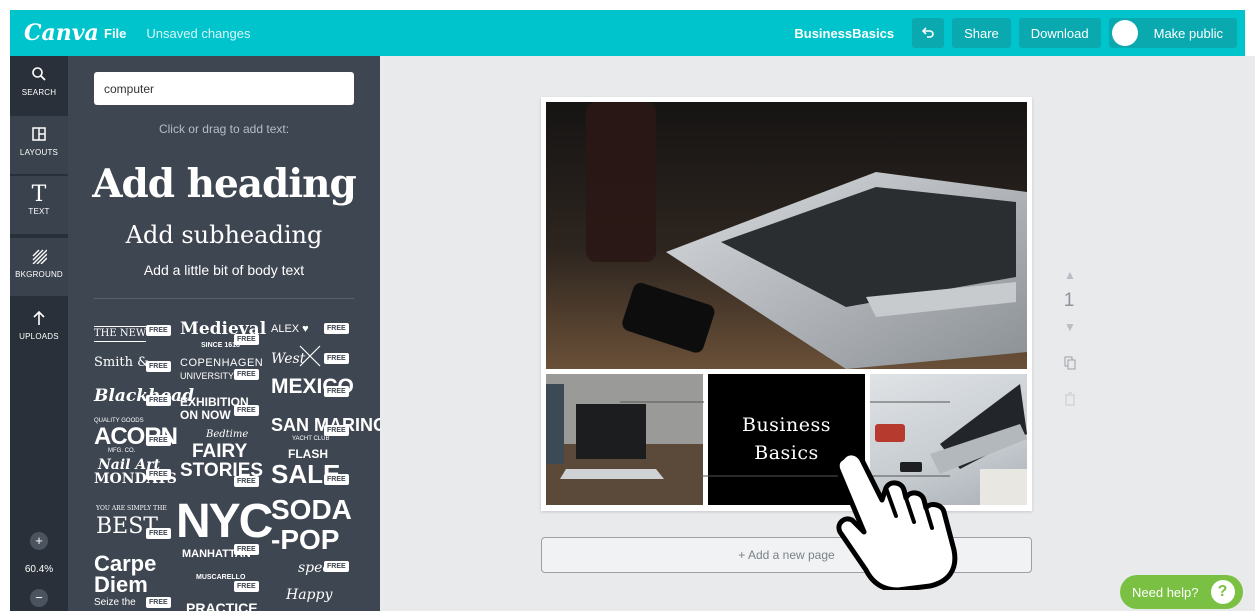  Describe the element at coordinates (115, 603) in the screenshot. I see `text-template: Seize the` at that location.